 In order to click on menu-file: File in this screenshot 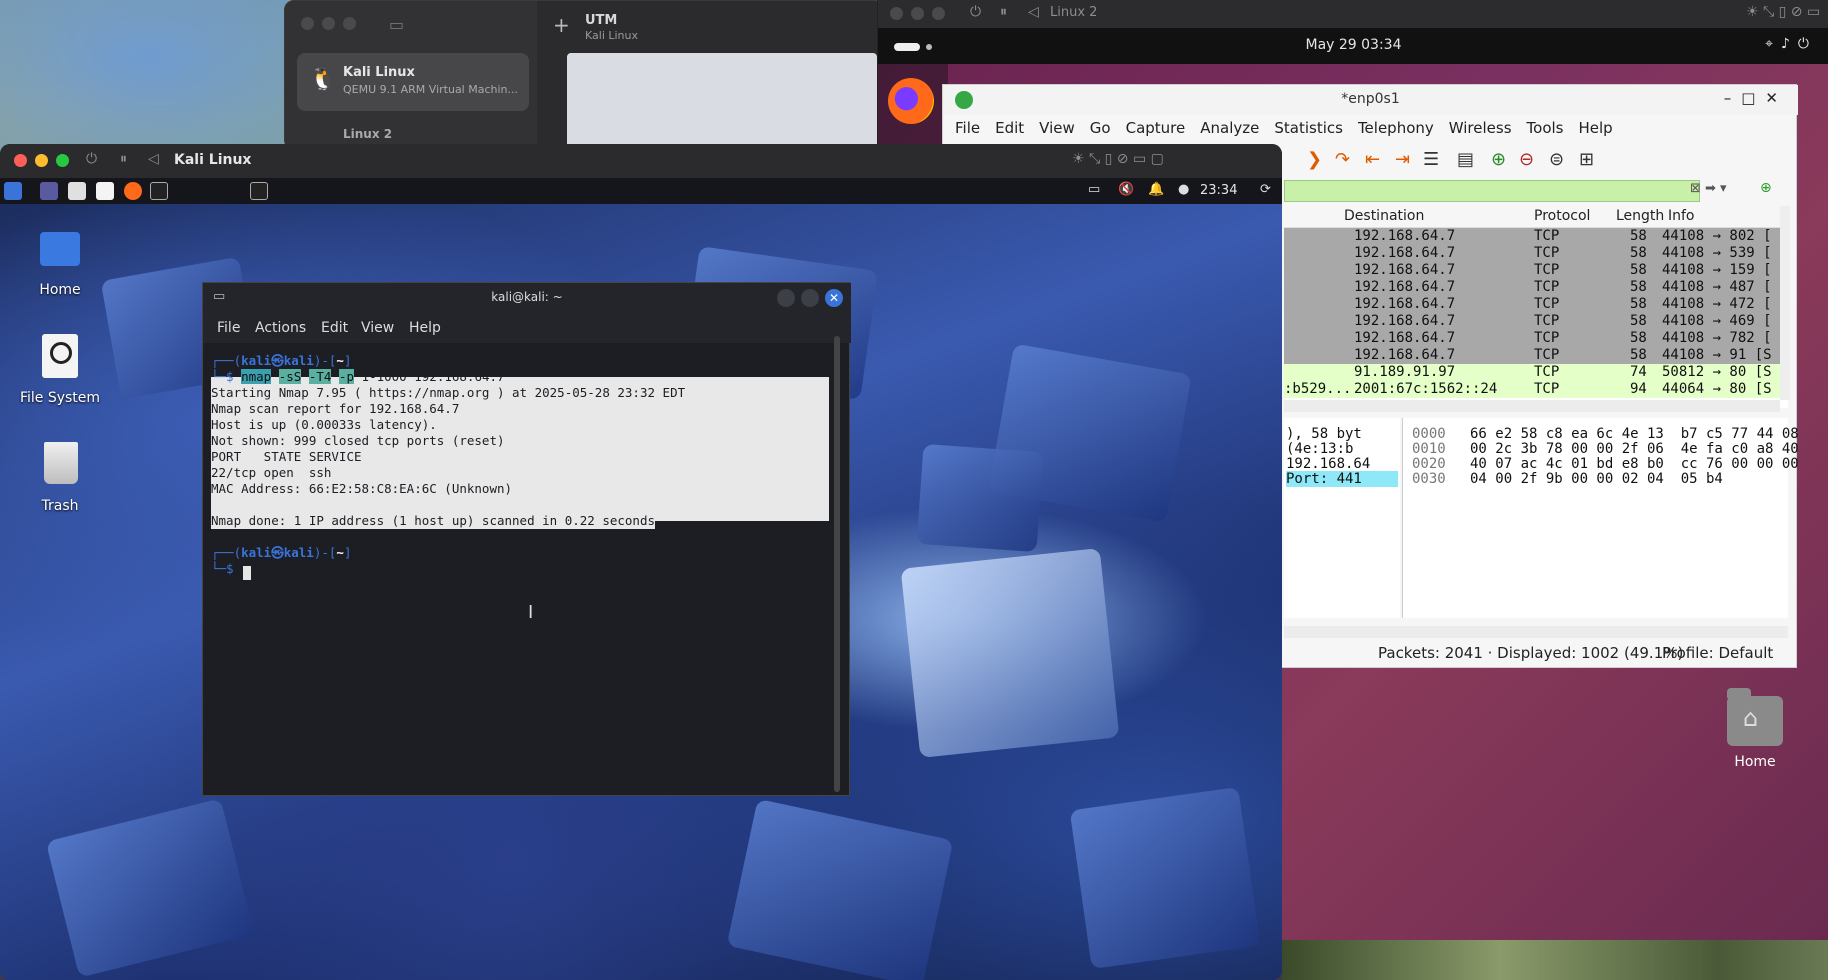, I will do `click(967, 128)`.